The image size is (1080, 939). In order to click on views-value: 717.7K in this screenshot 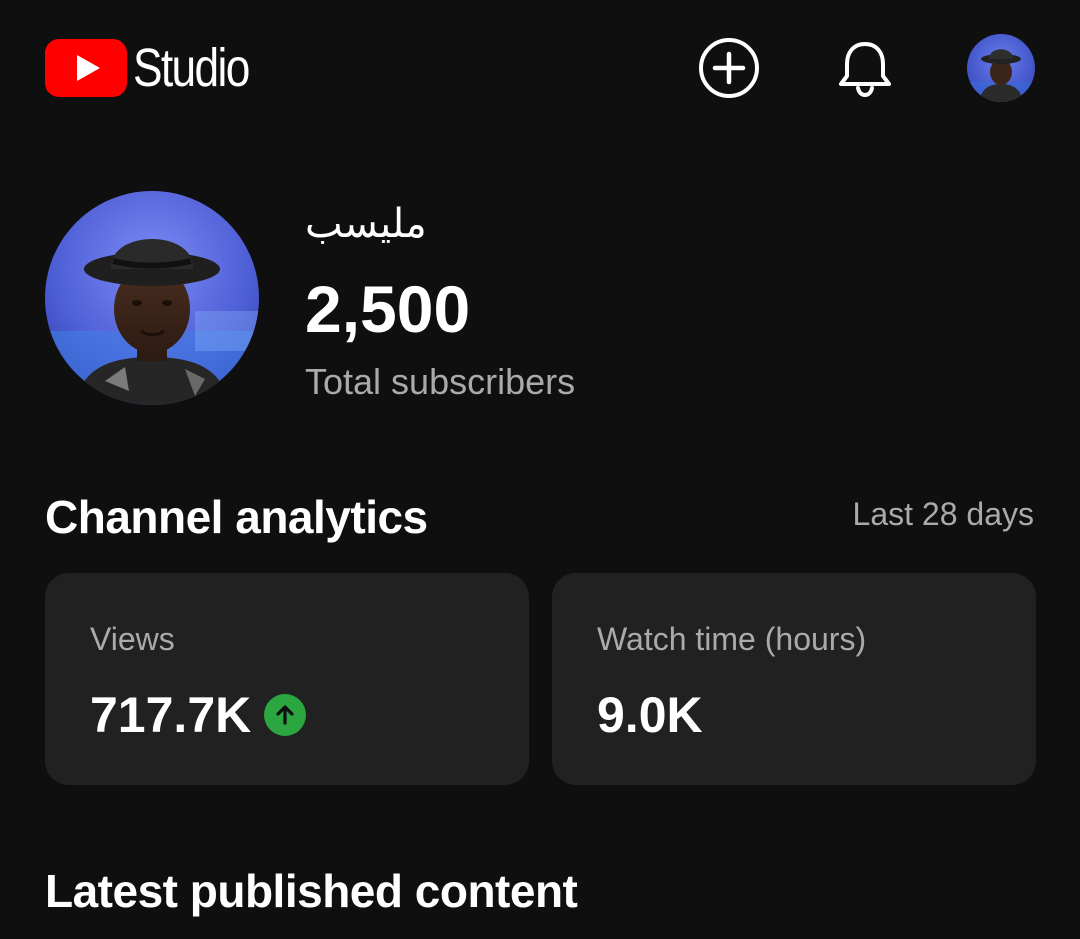, I will do `click(171, 715)`.